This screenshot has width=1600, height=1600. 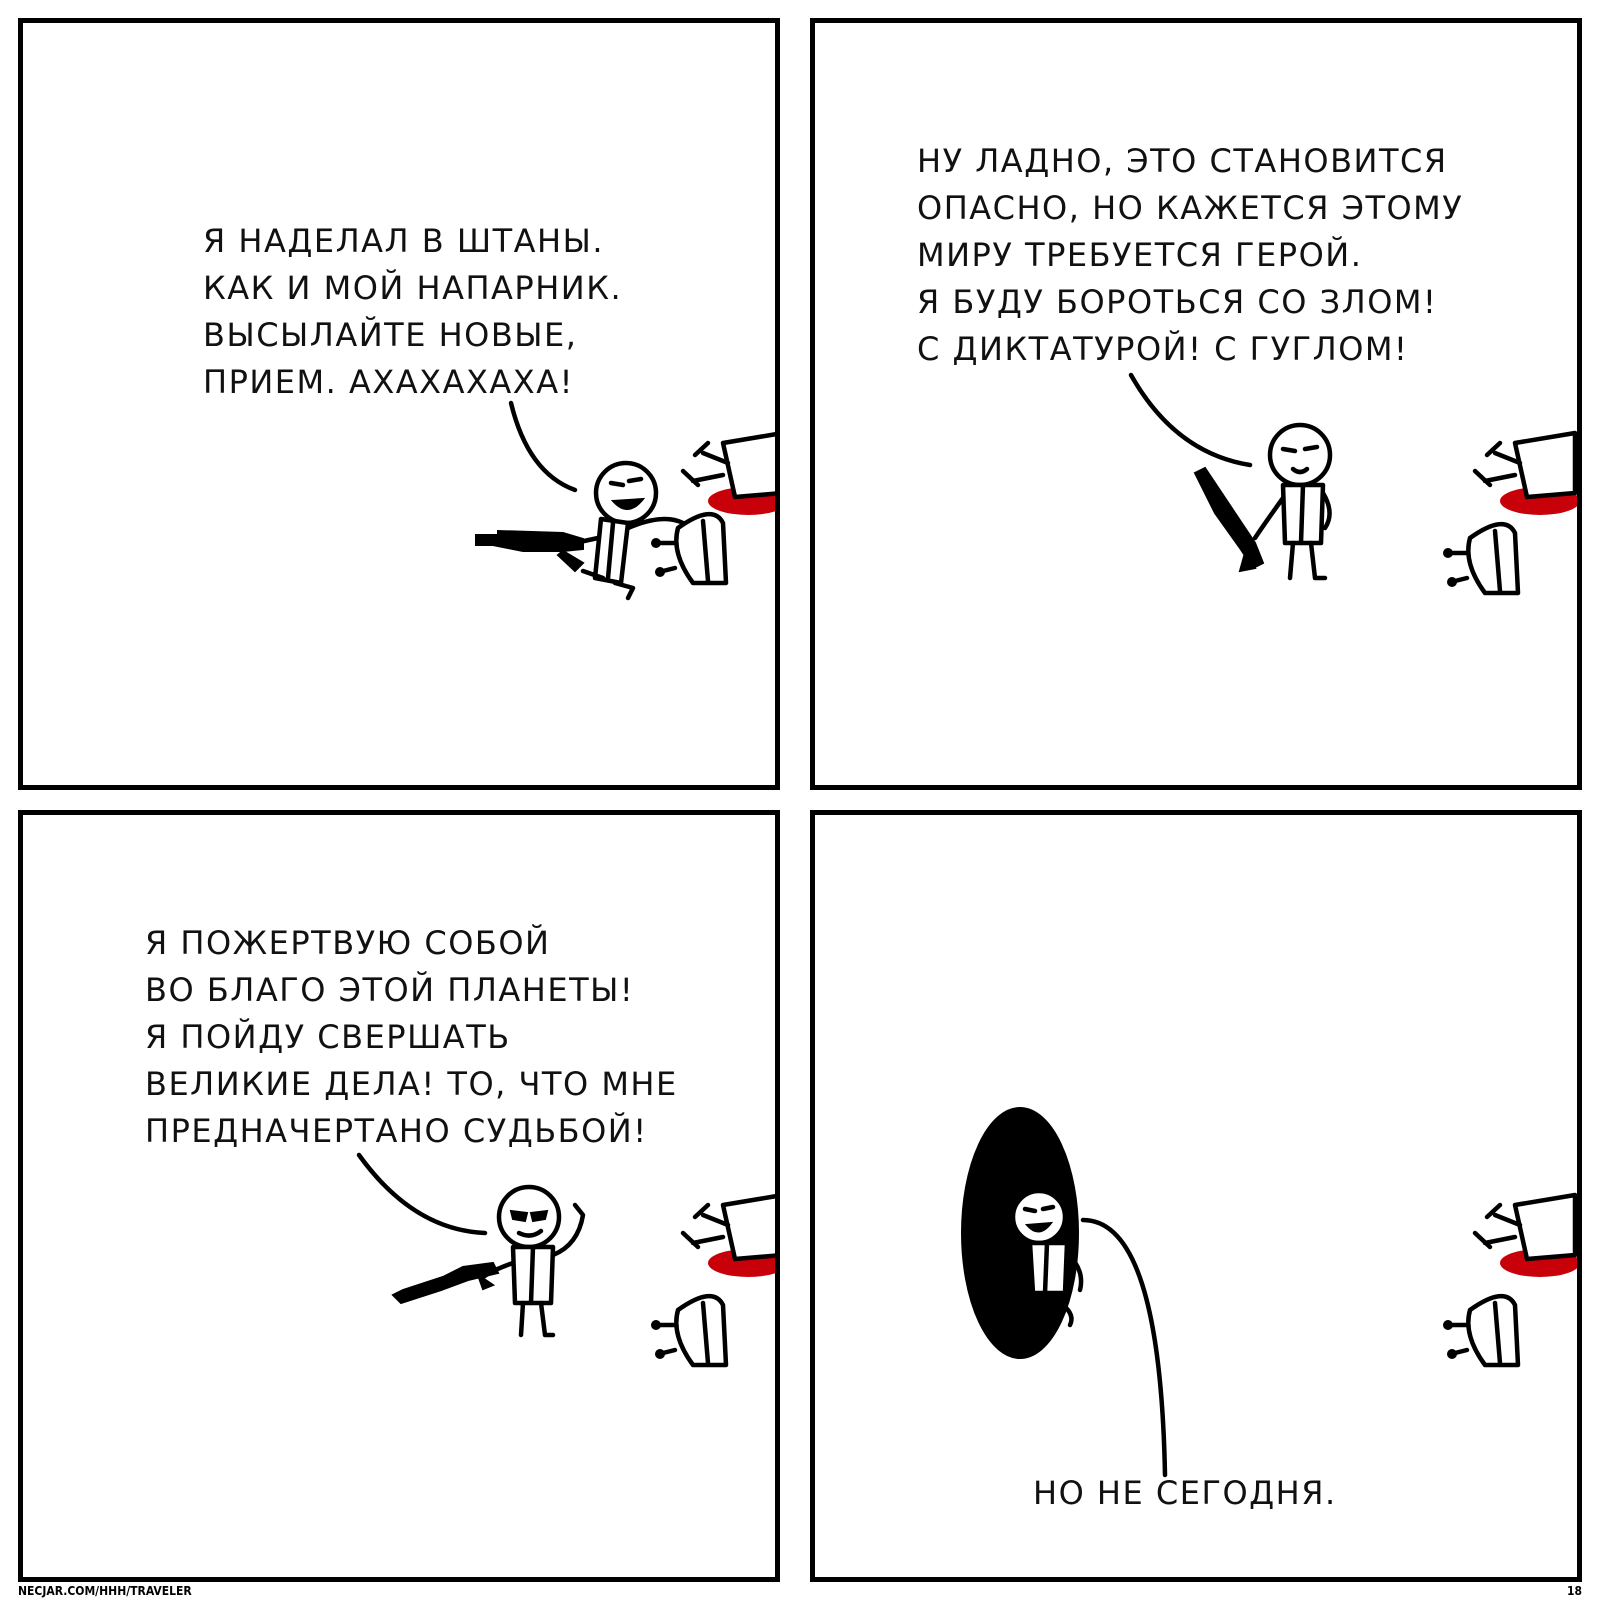 What do you see at coordinates (1292, 501) in the screenshot?
I see `stick-figure-serious` at bounding box center [1292, 501].